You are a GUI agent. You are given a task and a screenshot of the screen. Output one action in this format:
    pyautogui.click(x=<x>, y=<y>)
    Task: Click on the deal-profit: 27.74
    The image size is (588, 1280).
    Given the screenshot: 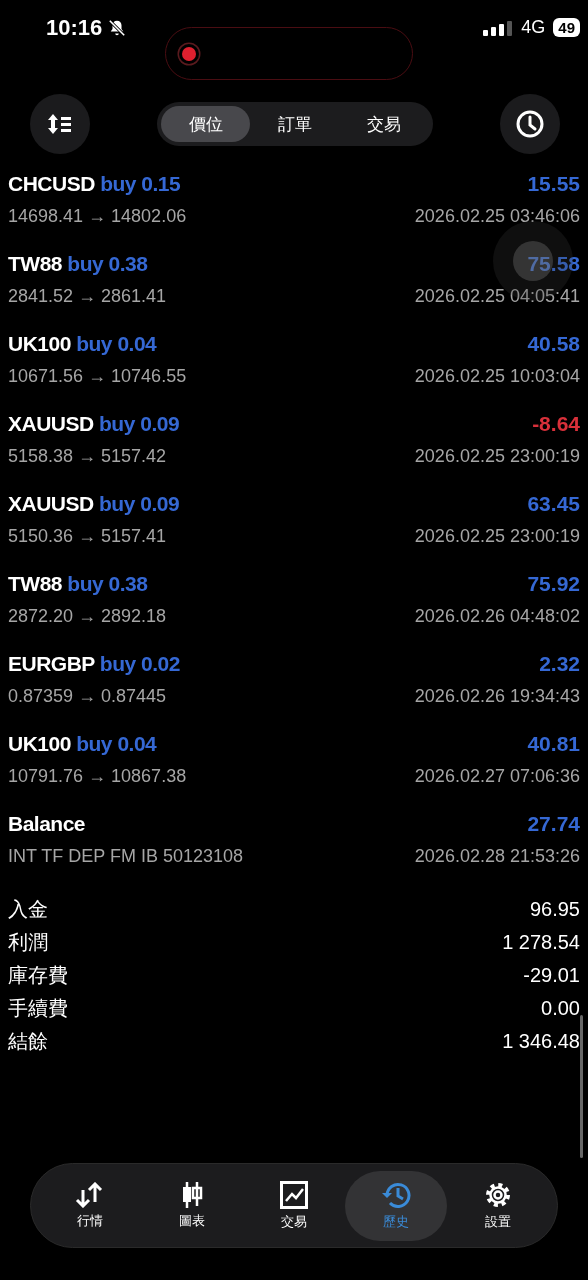 What is the action you would take?
    pyautogui.click(x=553, y=823)
    